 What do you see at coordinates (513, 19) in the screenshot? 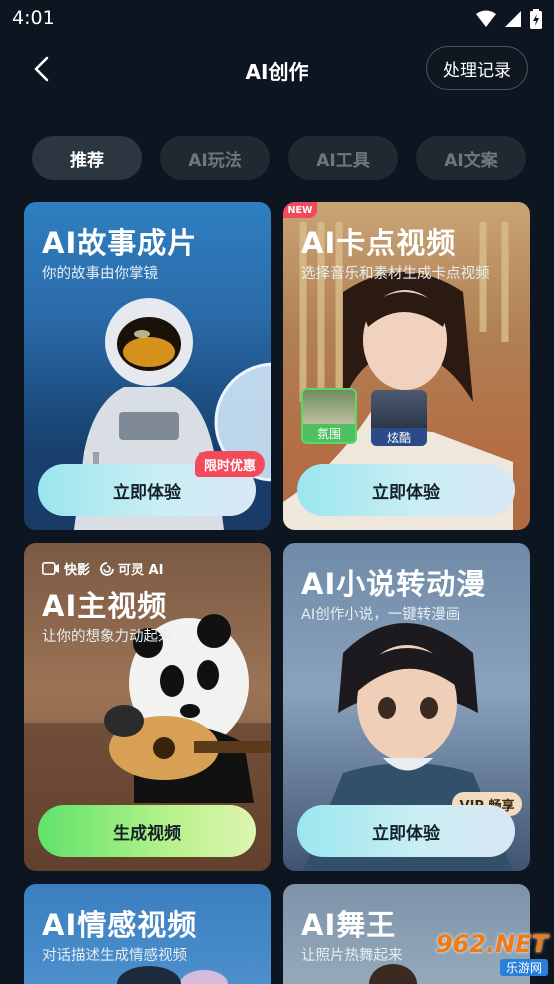
I see `signal-icon` at bounding box center [513, 19].